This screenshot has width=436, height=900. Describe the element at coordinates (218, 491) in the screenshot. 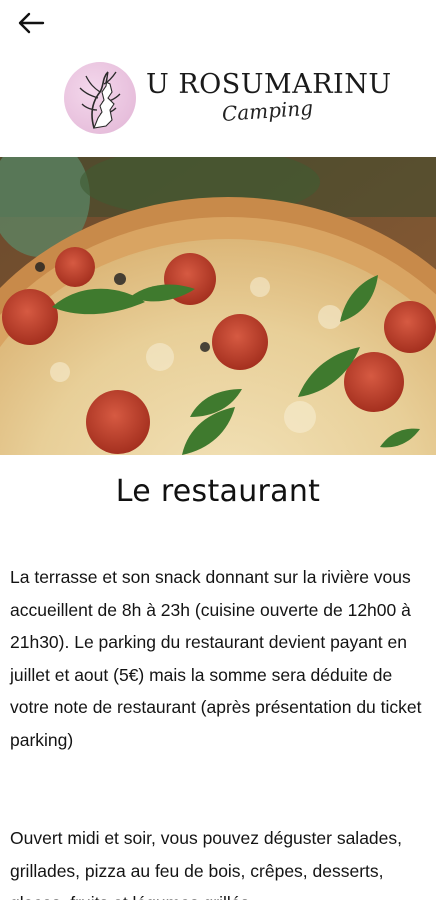

I see `page-title: Le restaurant` at that location.